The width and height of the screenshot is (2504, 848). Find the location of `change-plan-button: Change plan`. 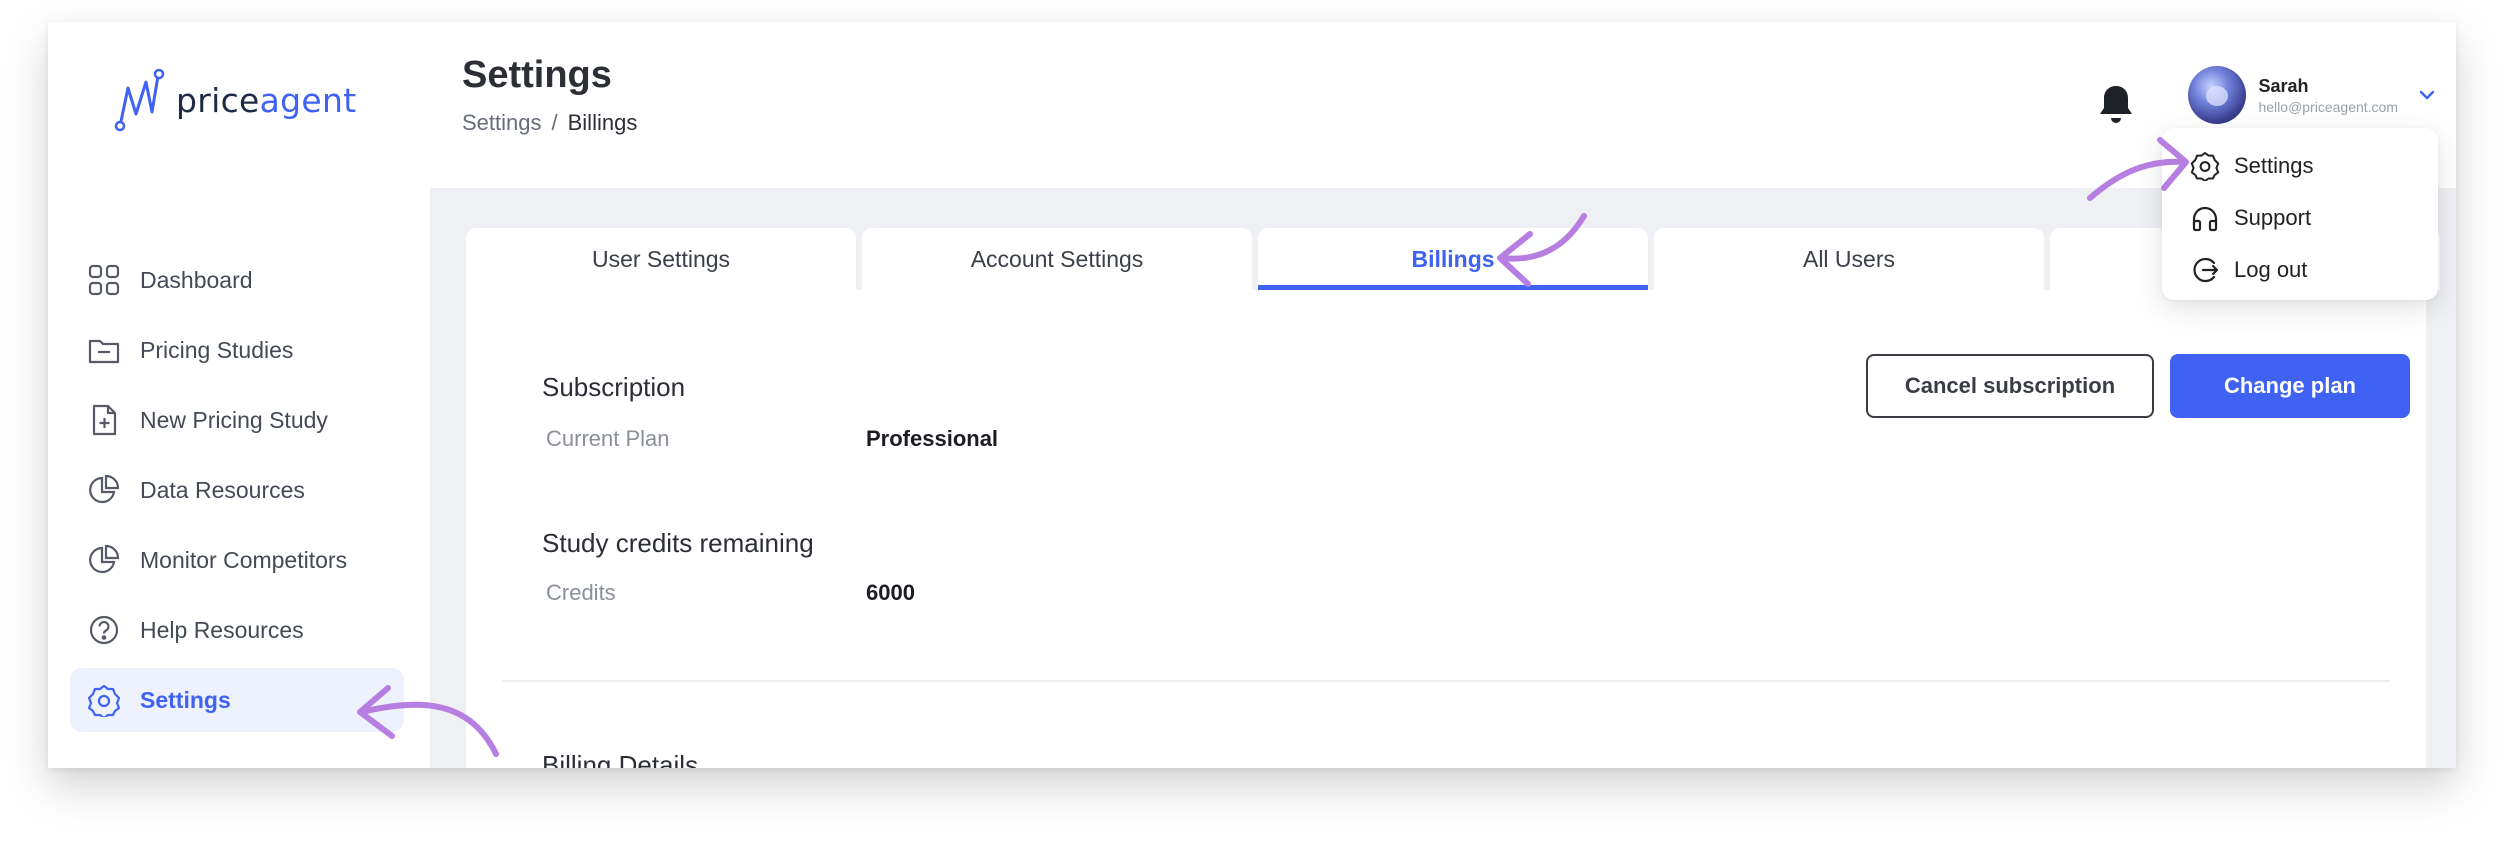

change-plan-button: Change plan is located at coordinates (2290, 386).